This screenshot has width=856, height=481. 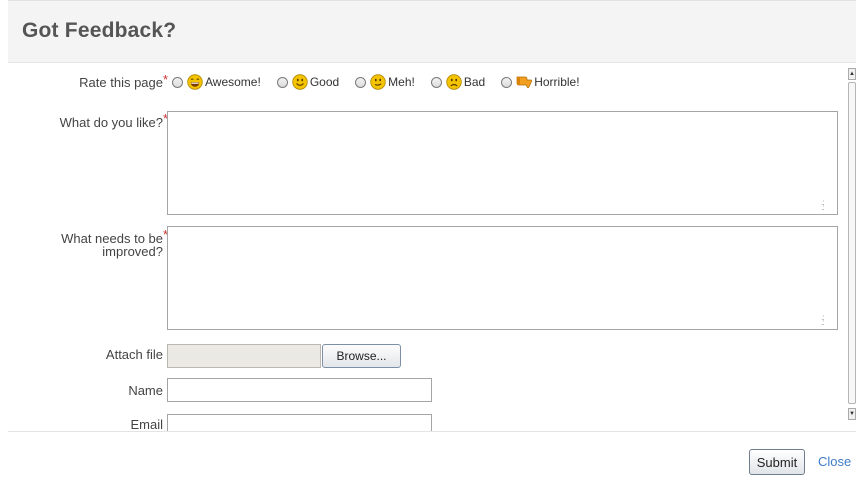 What do you see at coordinates (146, 424) in the screenshot?
I see `email-label: Email` at bounding box center [146, 424].